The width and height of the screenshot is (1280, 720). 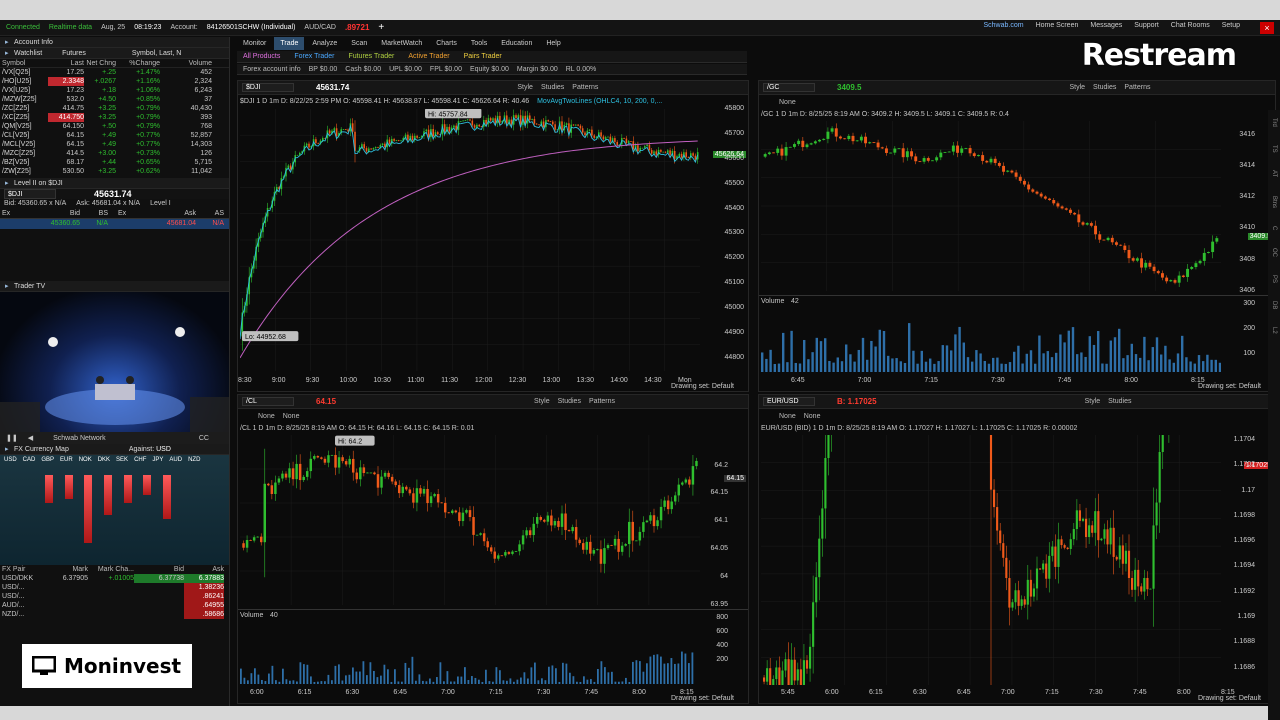 What do you see at coordinates (261, 56) in the screenshot?
I see `subtab-all-products: All Products` at bounding box center [261, 56].